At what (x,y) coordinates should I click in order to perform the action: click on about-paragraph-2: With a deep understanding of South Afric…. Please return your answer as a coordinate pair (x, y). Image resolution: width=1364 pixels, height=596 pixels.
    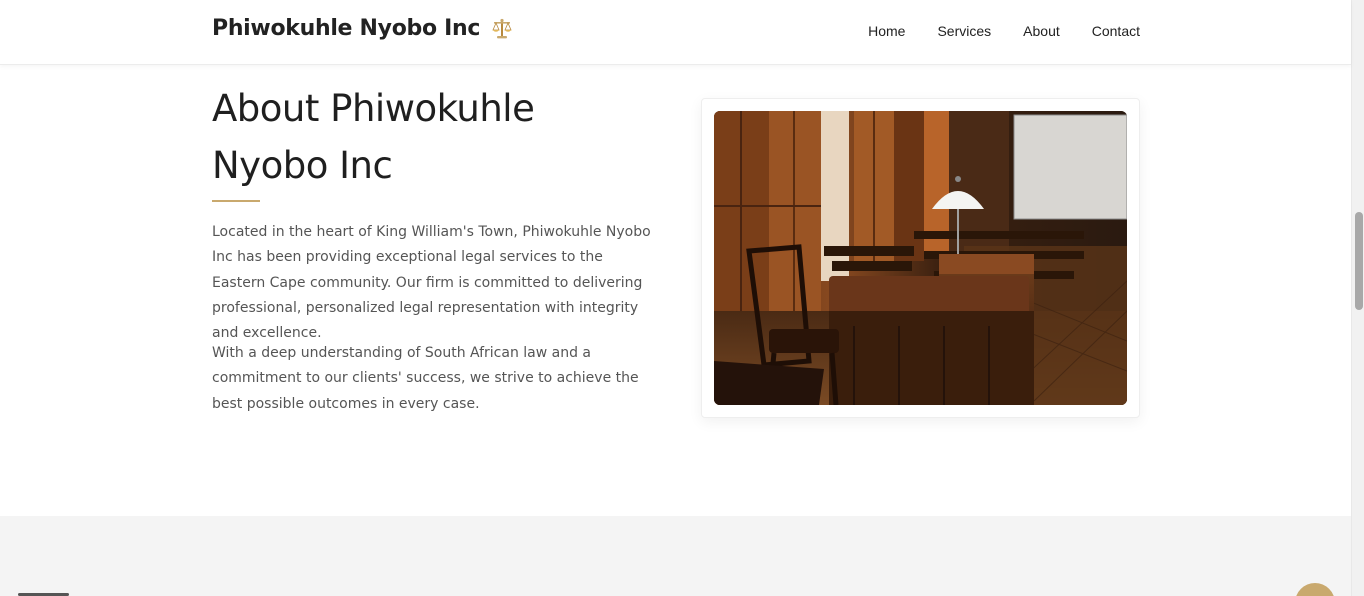
    Looking at the image, I should click on (425, 378).